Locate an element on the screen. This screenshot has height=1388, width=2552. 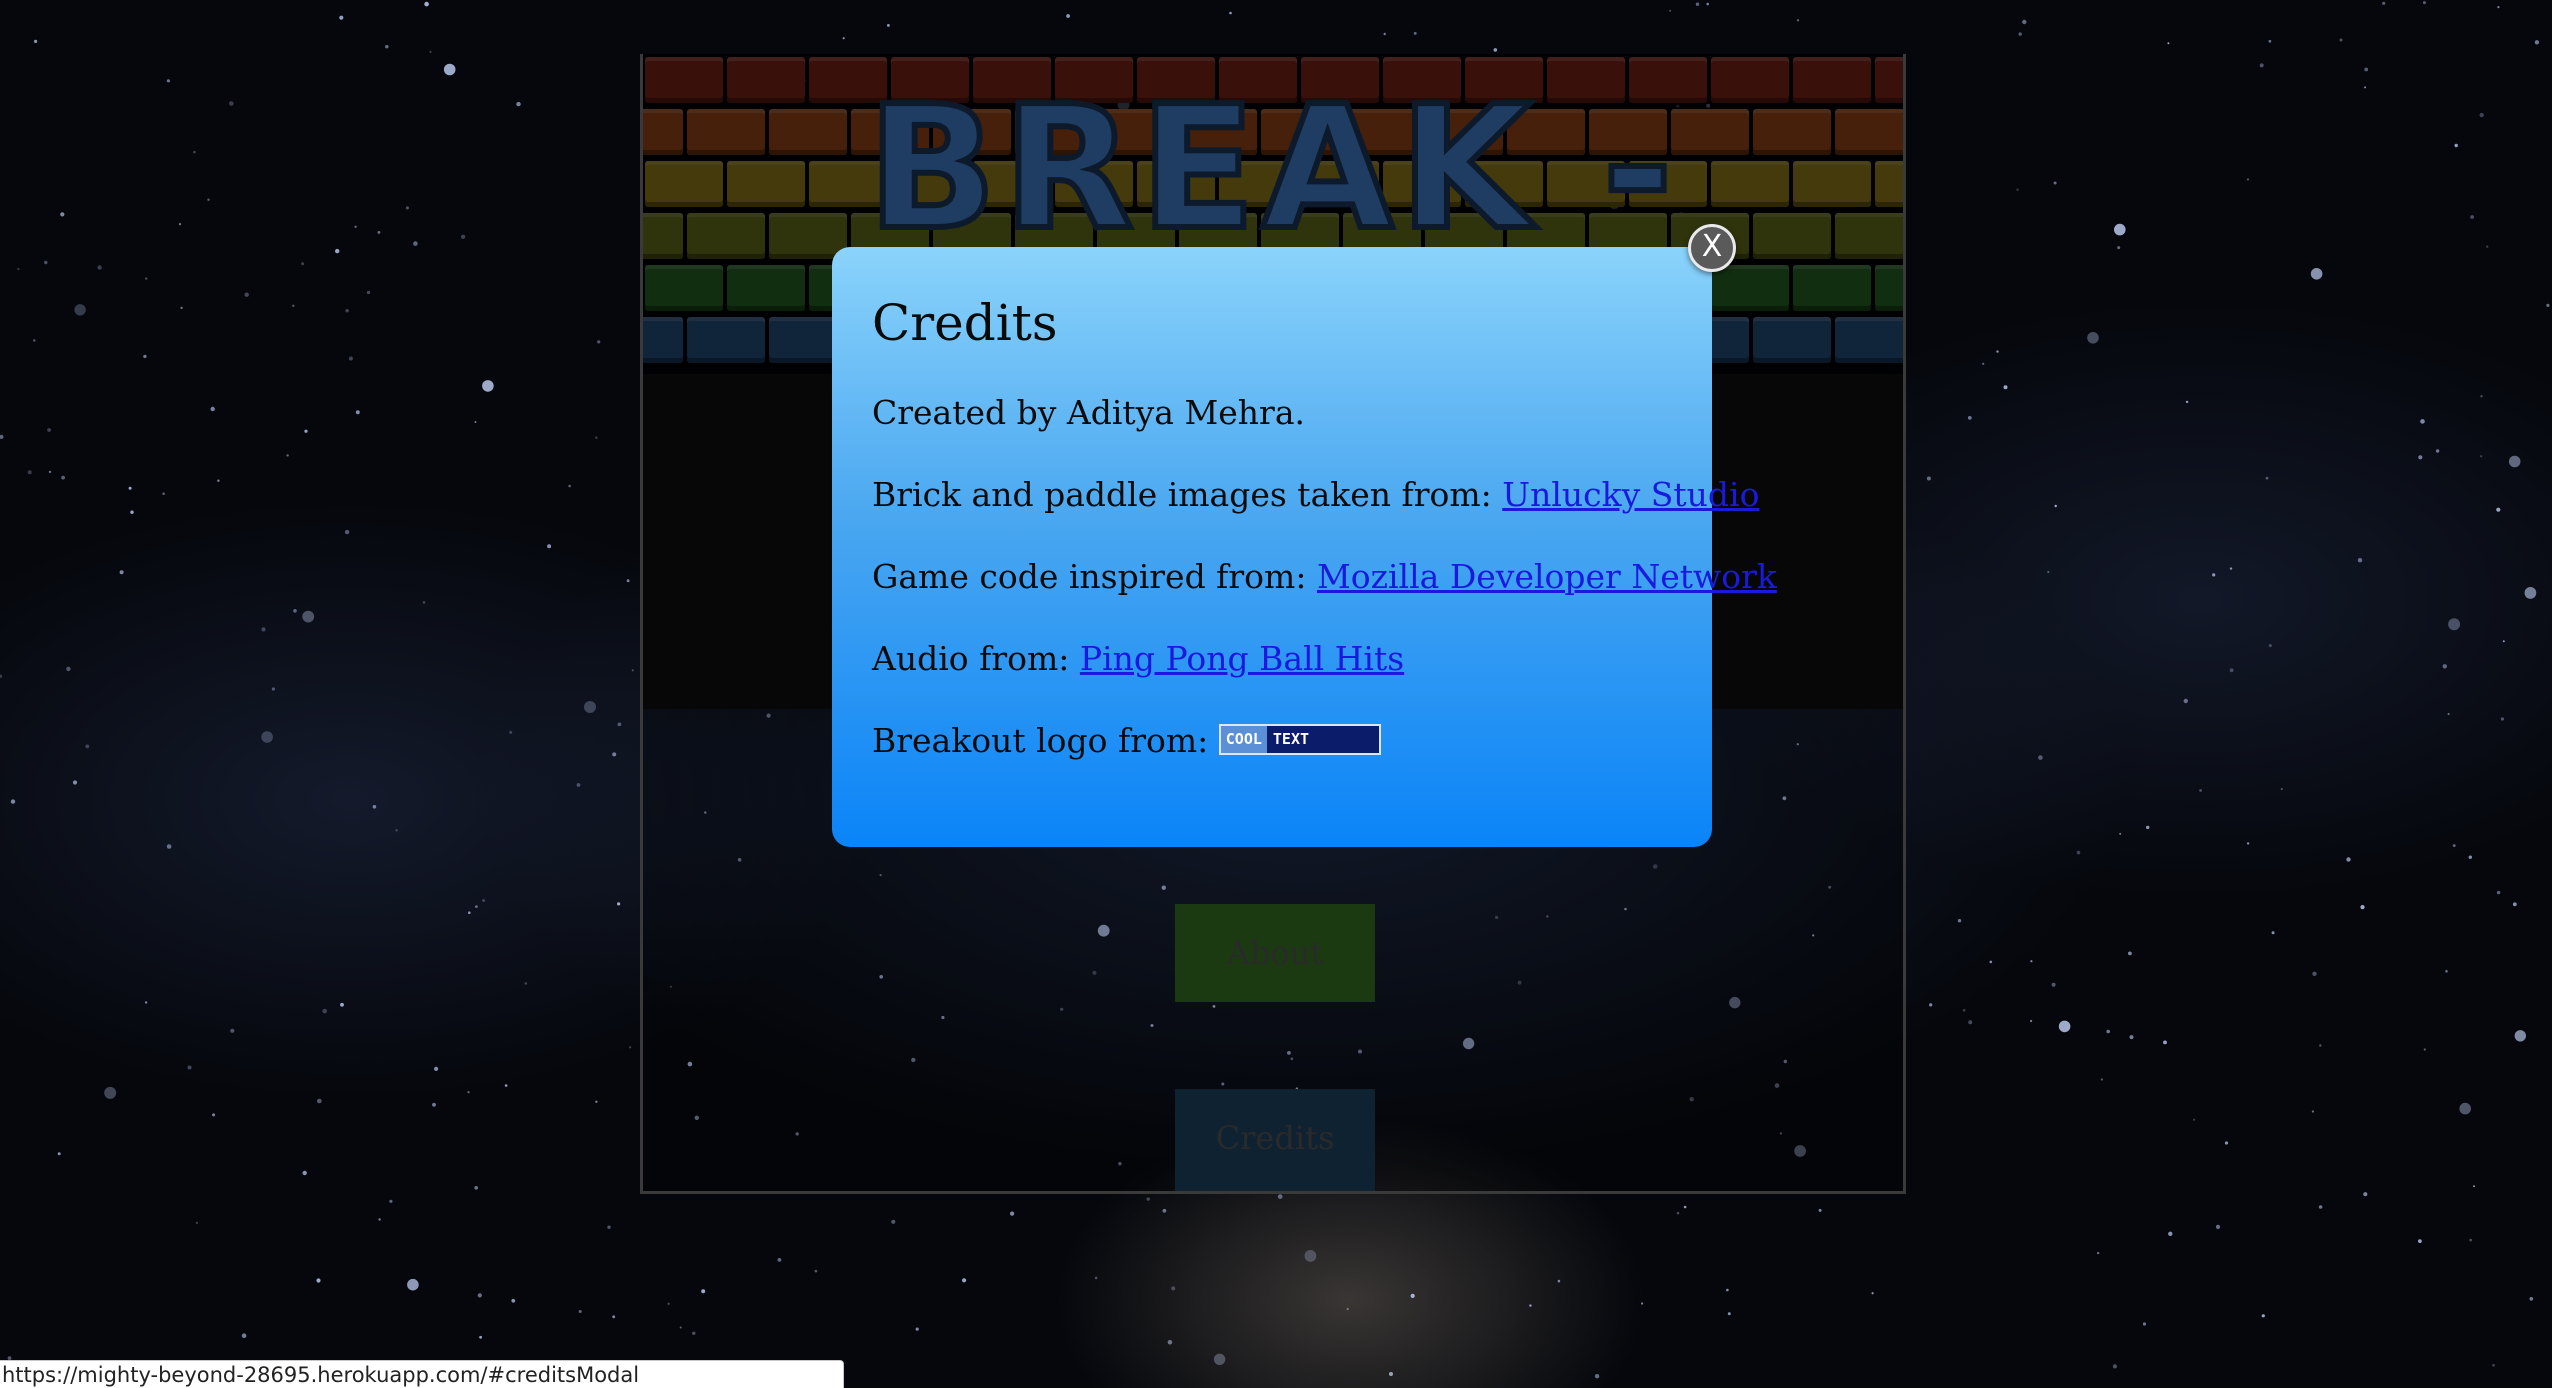
code-credit-text: Game code inspired from: is located at coordinates (1089, 576).